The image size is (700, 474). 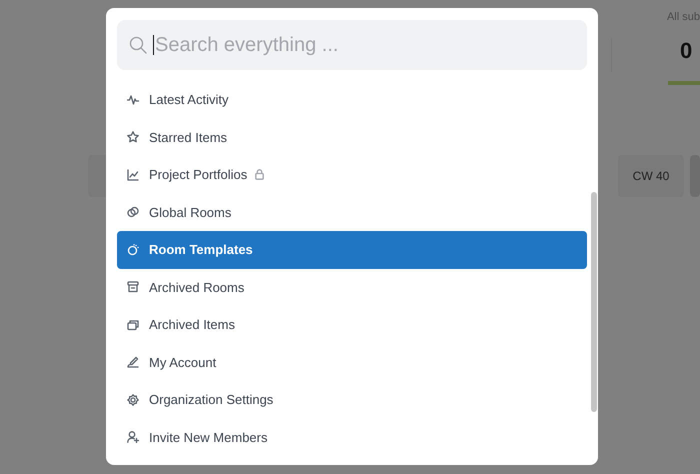 What do you see at coordinates (138, 45) in the screenshot?
I see `search-icon` at bounding box center [138, 45].